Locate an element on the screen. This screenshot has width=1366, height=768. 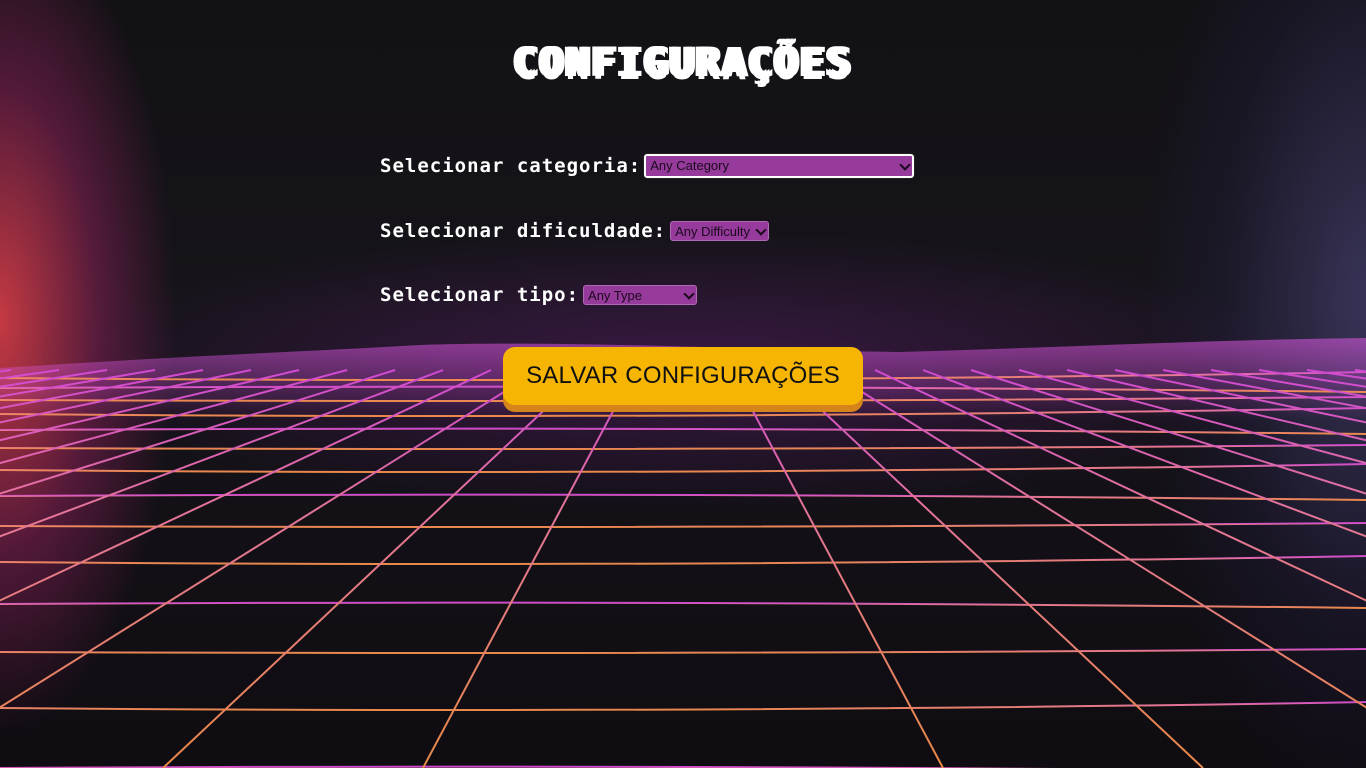
difficulty-label: Selecionar dificuldade: is located at coordinates (523, 231).